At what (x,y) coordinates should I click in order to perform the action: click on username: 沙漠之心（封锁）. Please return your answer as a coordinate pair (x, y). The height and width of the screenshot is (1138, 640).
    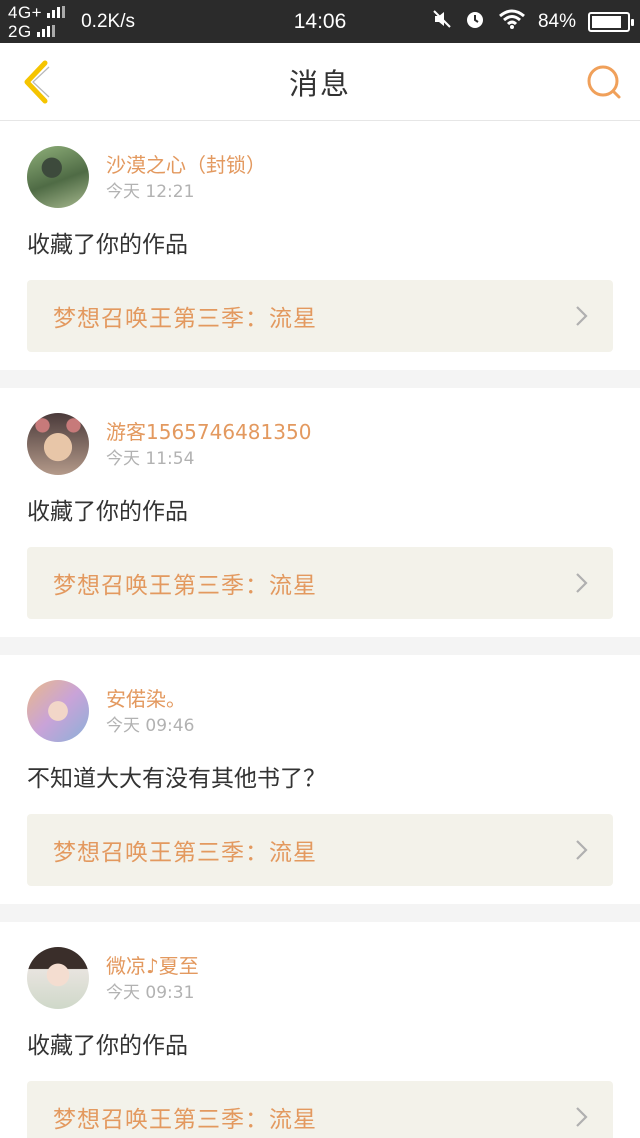
    Looking at the image, I should click on (186, 165).